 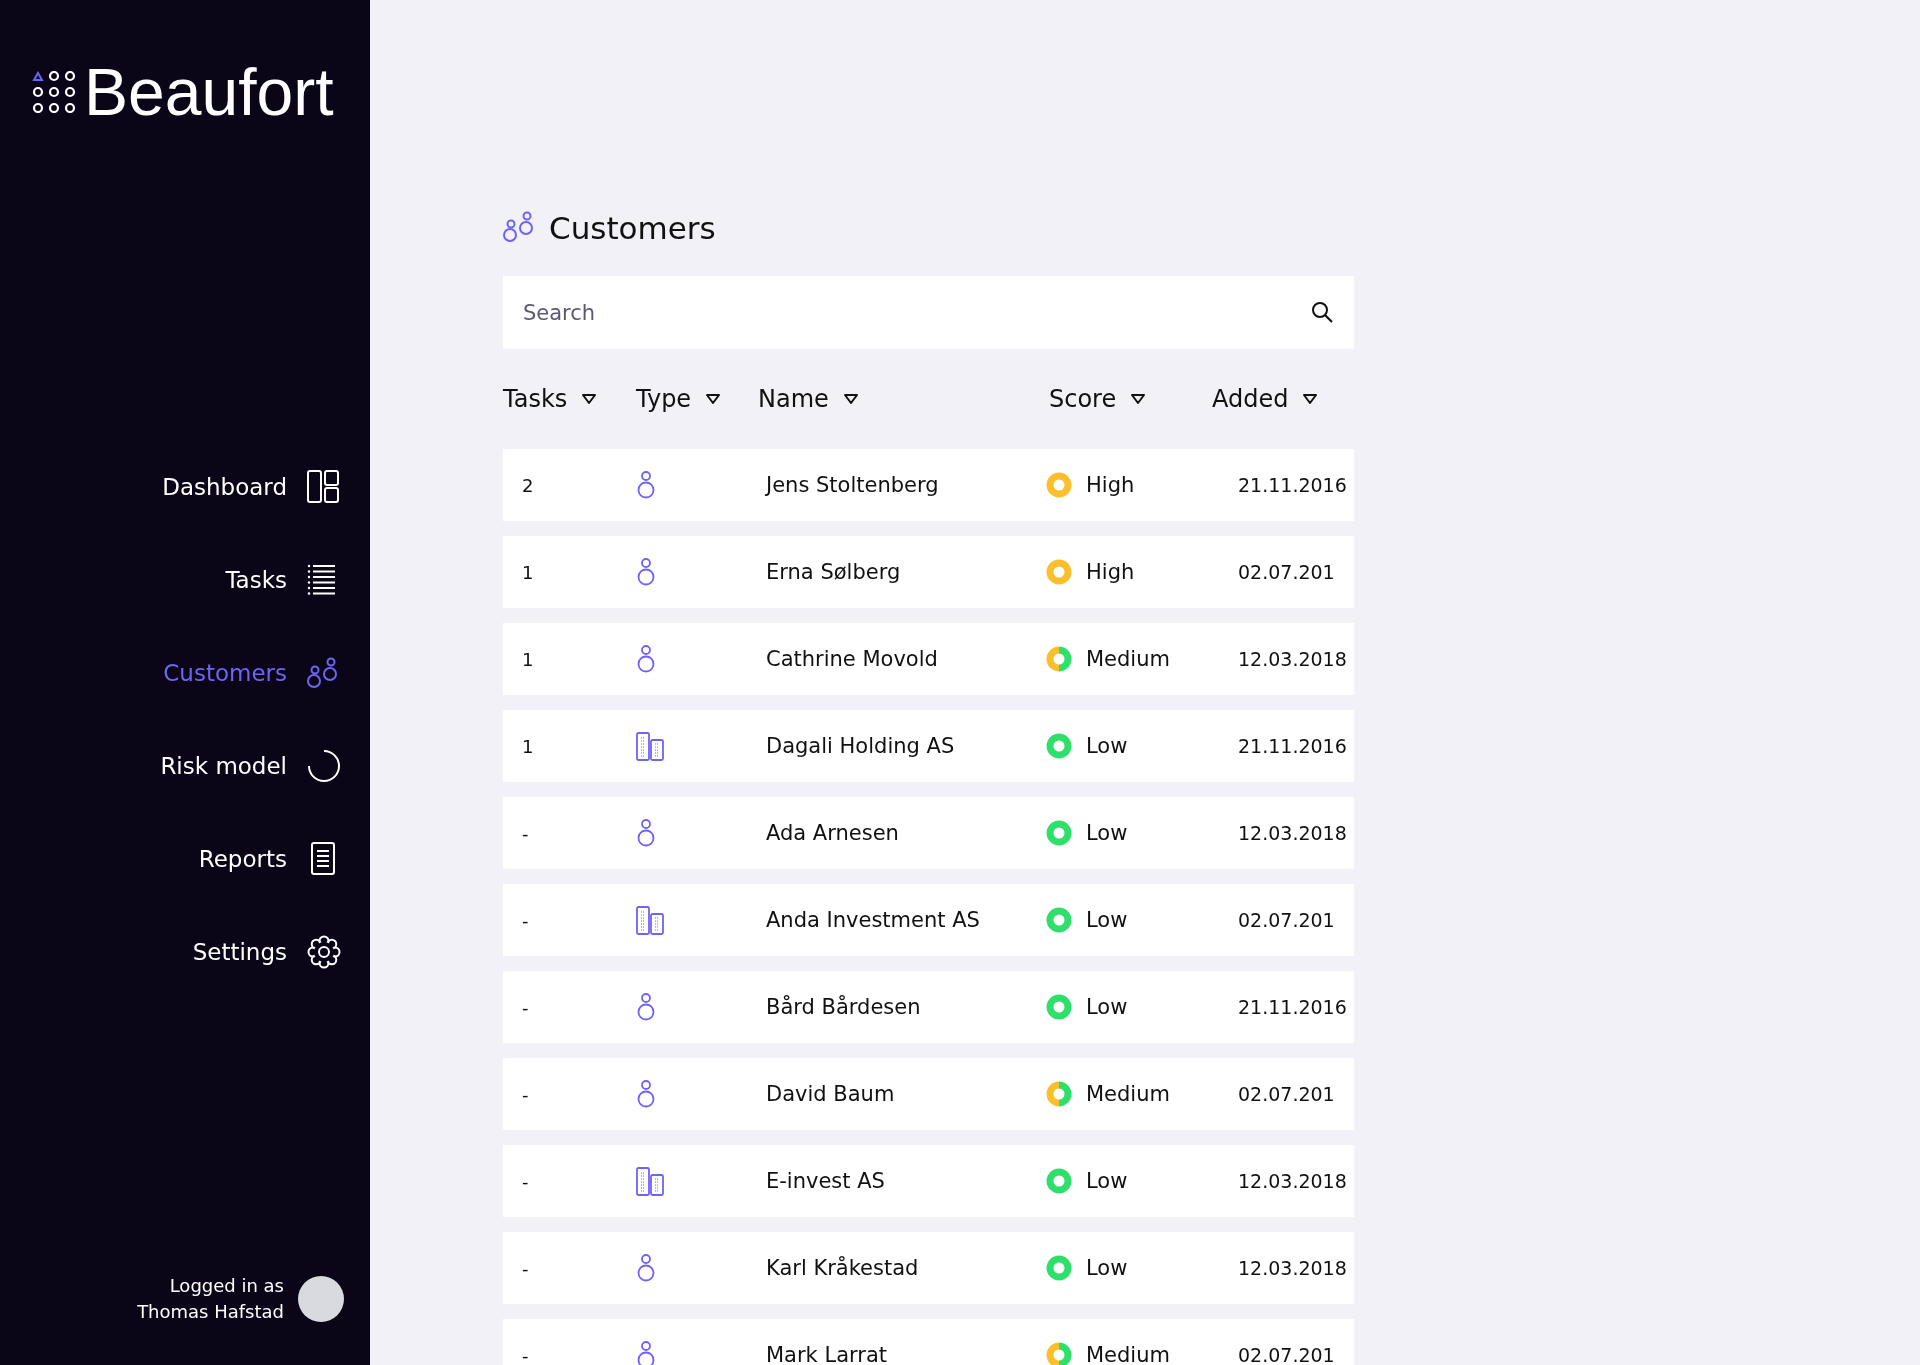 I want to click on table-cell-text: 2, so click(x=528, y=485).